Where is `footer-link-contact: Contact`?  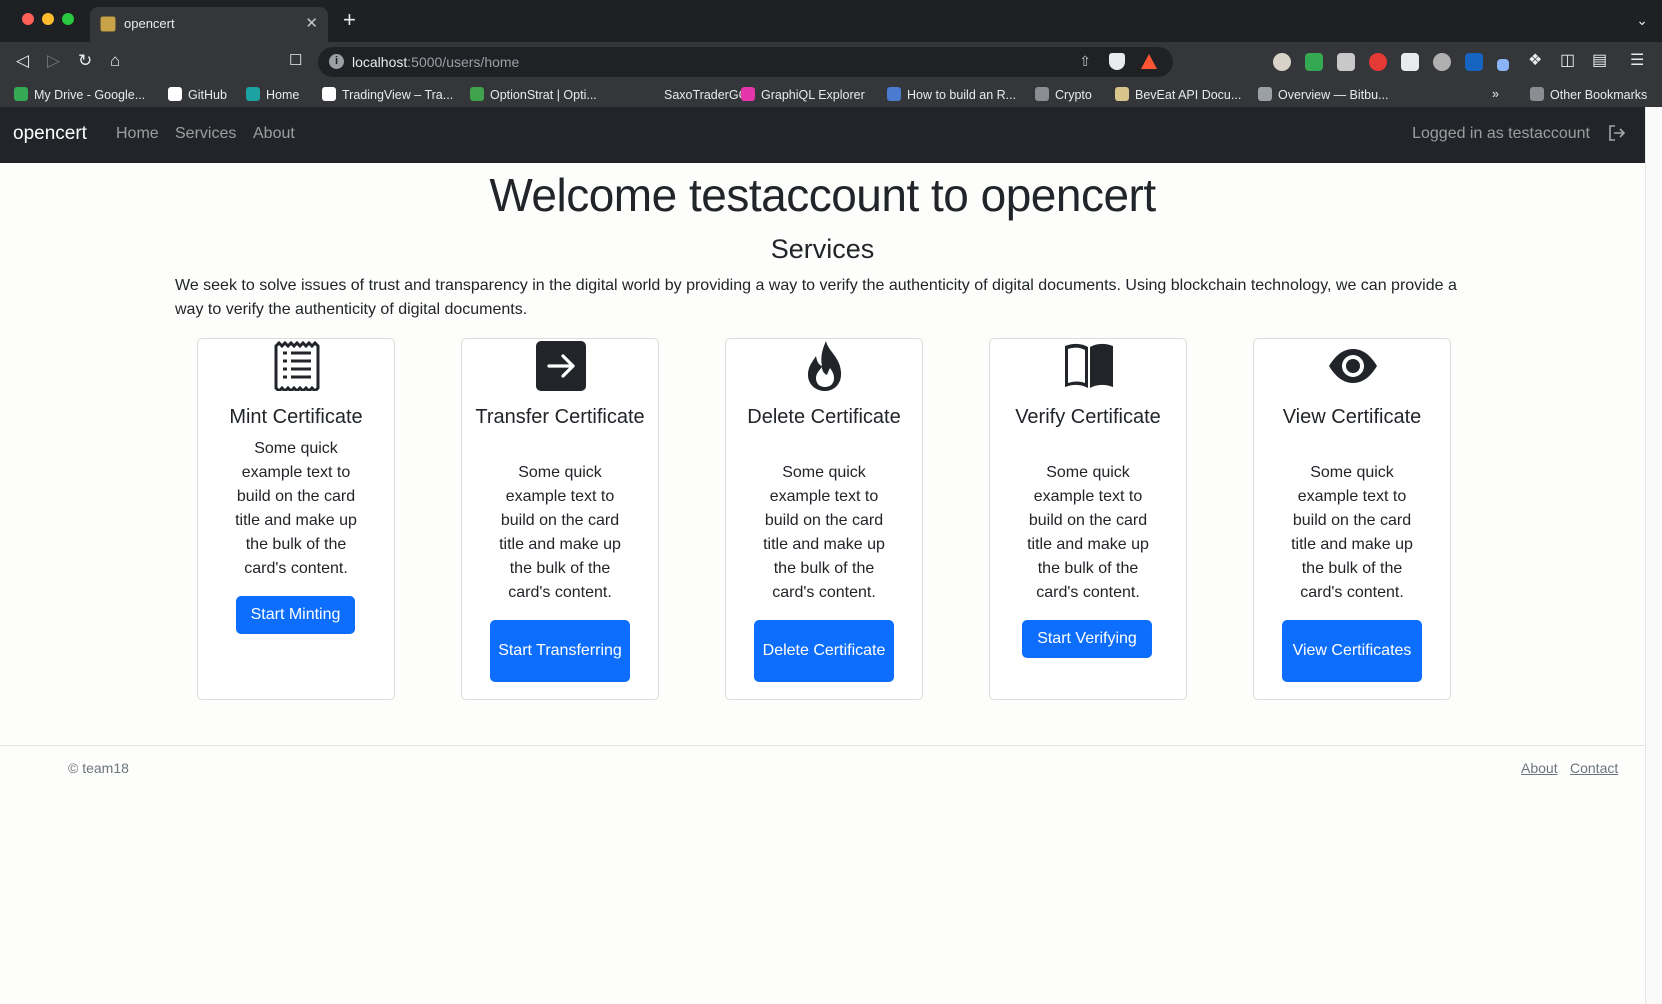 footer-link-contact: Contact is located at coordinates (1594, 768).